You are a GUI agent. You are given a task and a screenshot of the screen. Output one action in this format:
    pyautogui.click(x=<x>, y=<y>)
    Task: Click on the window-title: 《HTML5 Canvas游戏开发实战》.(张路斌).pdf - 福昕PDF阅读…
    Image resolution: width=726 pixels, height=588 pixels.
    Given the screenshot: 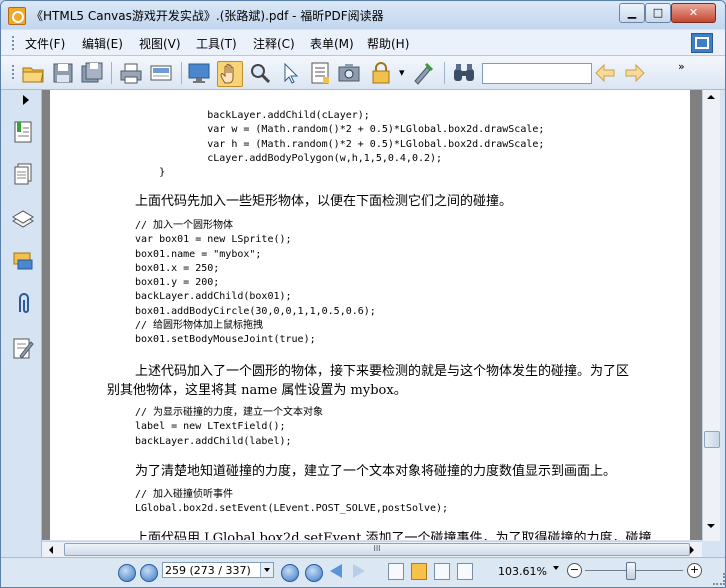 What is the action you would take?
    pyautogui.click(x=207, y=16)
    